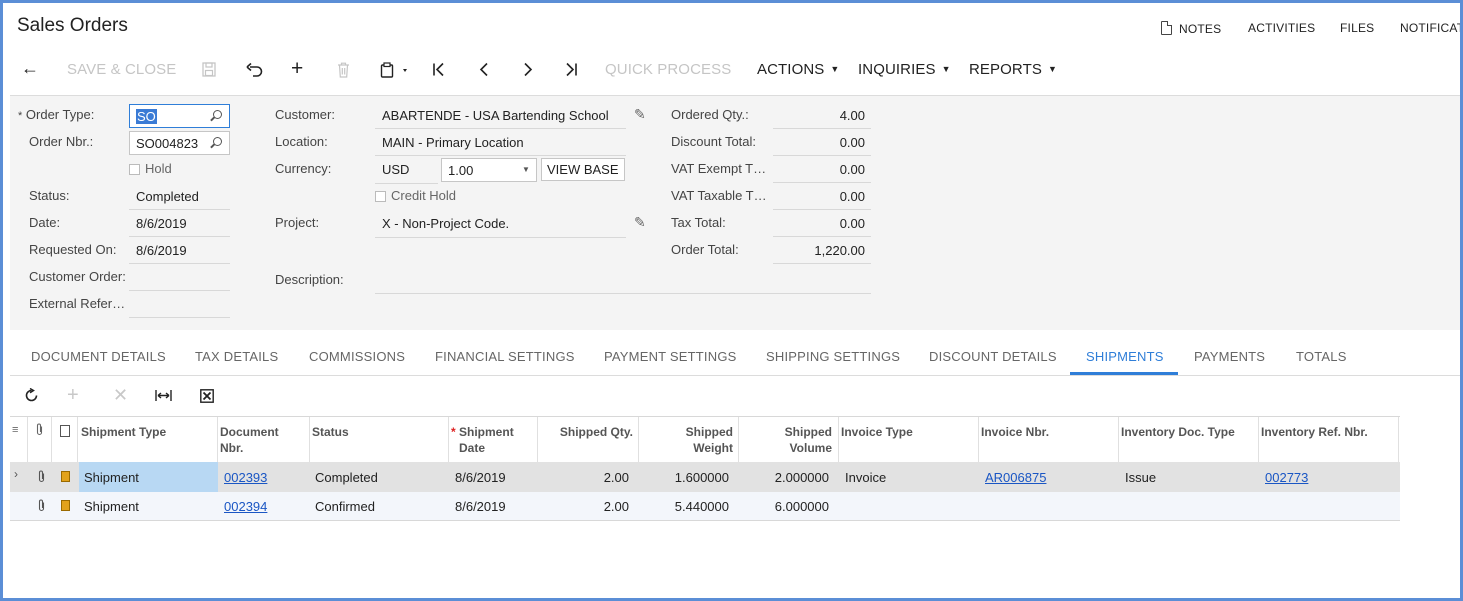 The image size is (1463, 601). I want to click on reports-menu: REPORTS ▼, so click(1013, 69).